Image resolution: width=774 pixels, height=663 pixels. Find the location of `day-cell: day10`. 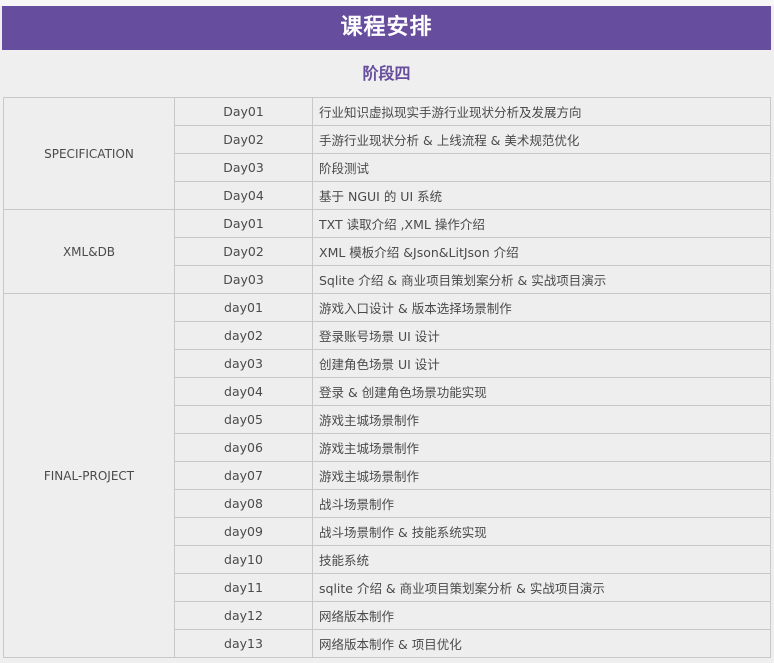

day-cell: day10 is located at coordinates (243, 559).